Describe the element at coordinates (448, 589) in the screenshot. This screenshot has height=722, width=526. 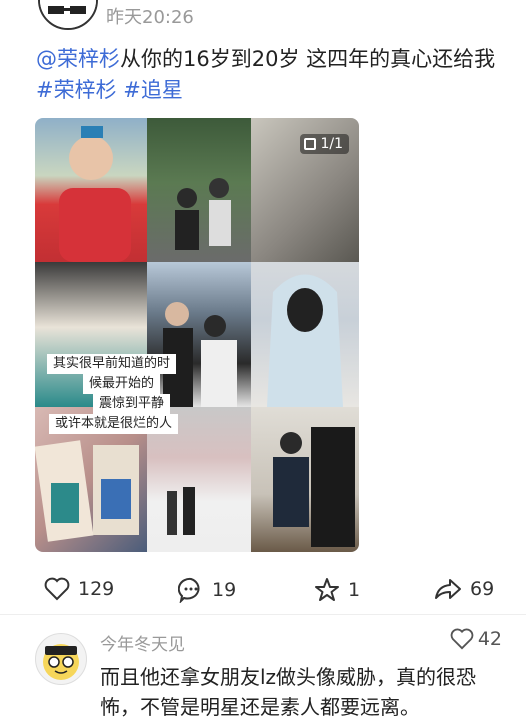
I see `share-arrow-icon` at that location.